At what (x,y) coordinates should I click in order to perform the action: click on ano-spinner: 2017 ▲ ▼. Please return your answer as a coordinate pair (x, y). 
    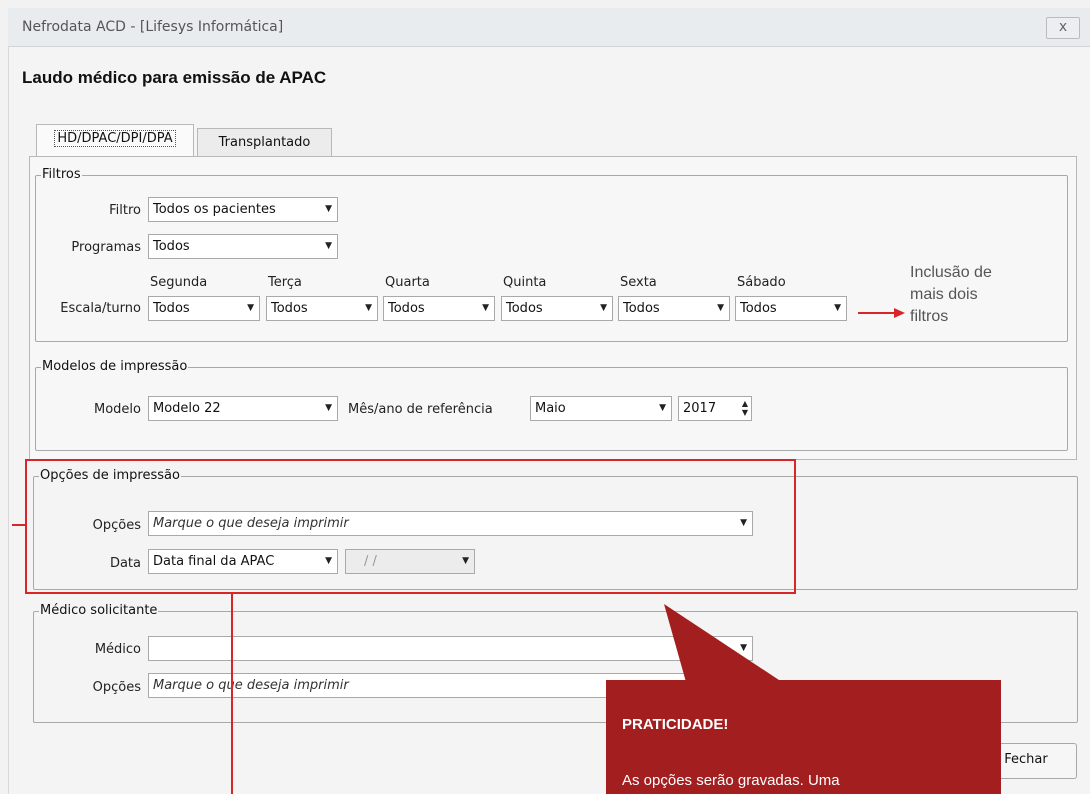
    Looking at the image, I should click on (715, 408).